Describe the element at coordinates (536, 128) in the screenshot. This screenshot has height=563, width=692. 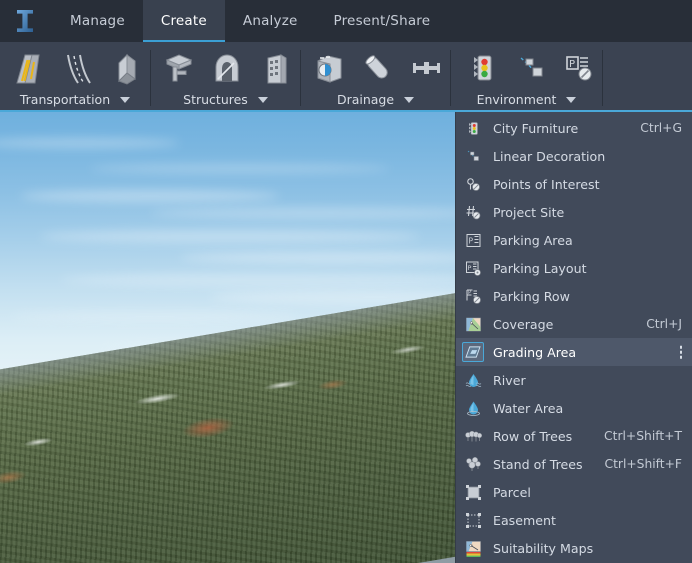
I see `menu-item-label: City Furniture` at that location.